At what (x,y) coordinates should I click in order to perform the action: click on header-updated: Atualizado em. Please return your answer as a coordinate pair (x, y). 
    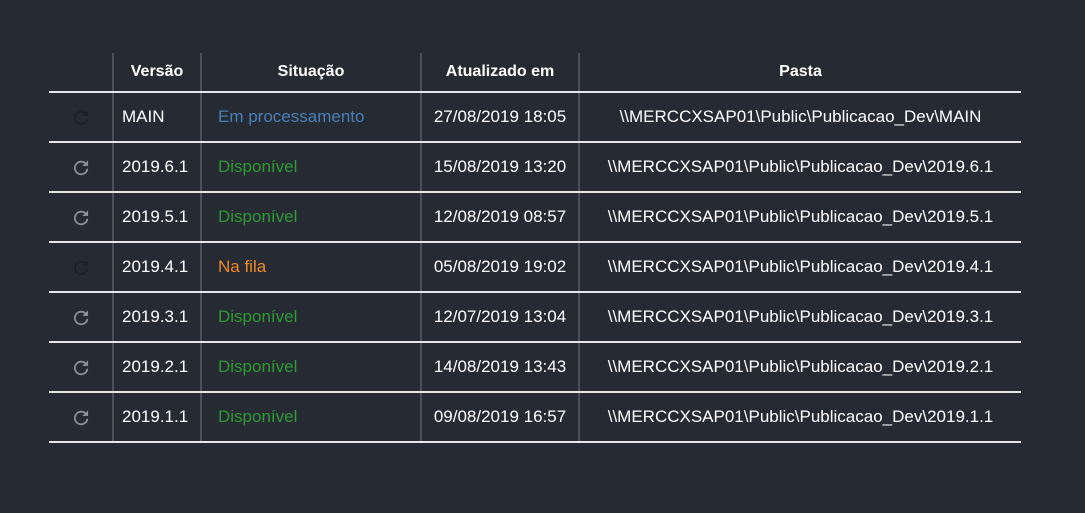
    Looking at the image, I should click on (499, 73).